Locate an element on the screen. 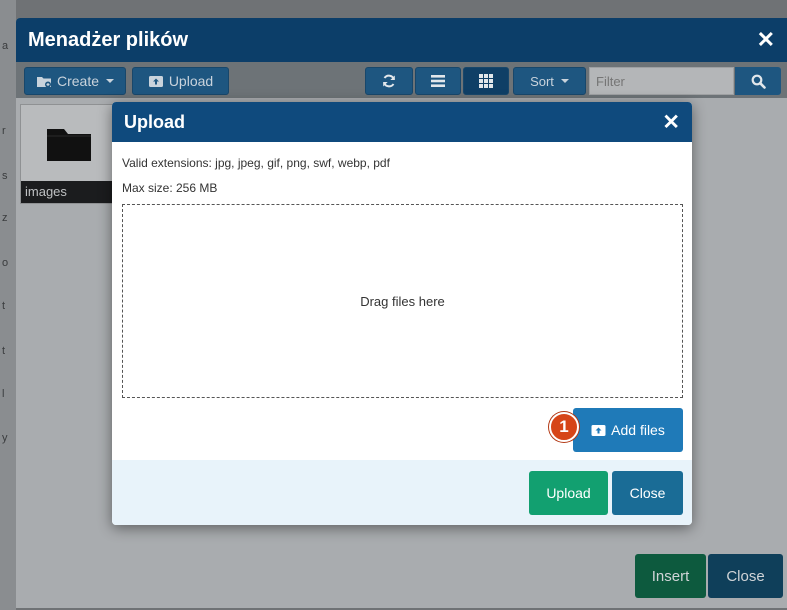 This screenshot has width=787, height=610. folder-plus-icon is located at coordinates (43, 81).